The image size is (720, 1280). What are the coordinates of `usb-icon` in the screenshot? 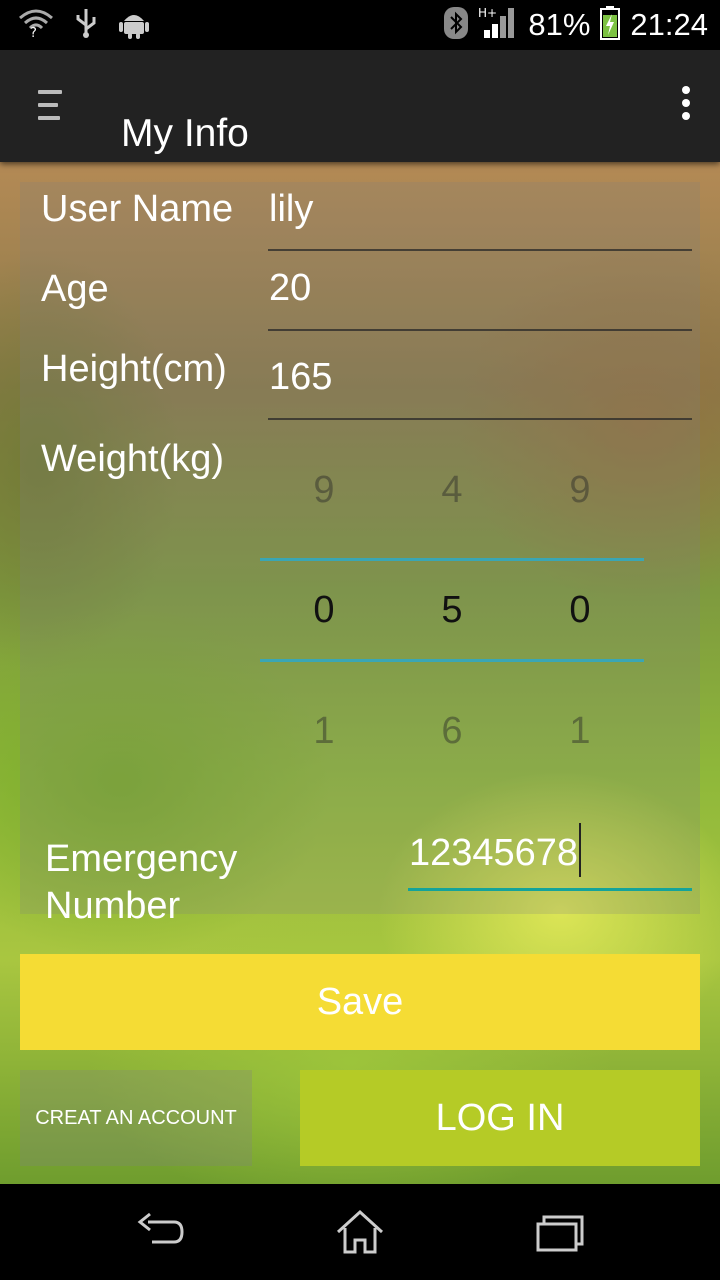 It's located at (86, 25).